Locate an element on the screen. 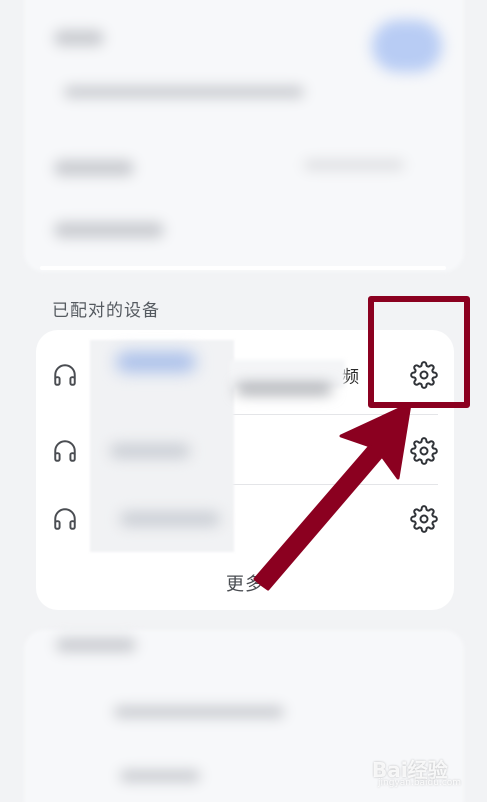 The image size is (487, 802). watermark-url: jingyan.baidu.com is located at coordinates (420, 783).